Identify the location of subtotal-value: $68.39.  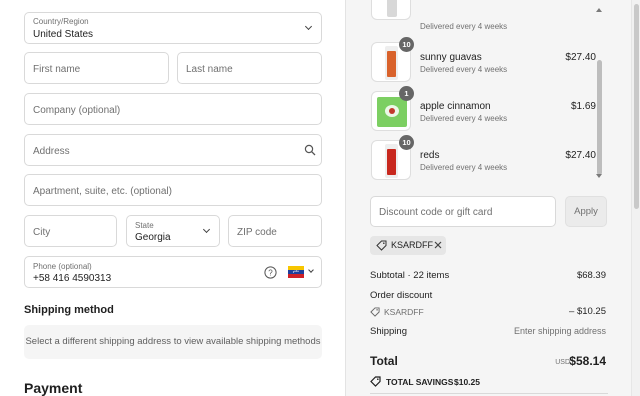
(591, 275).